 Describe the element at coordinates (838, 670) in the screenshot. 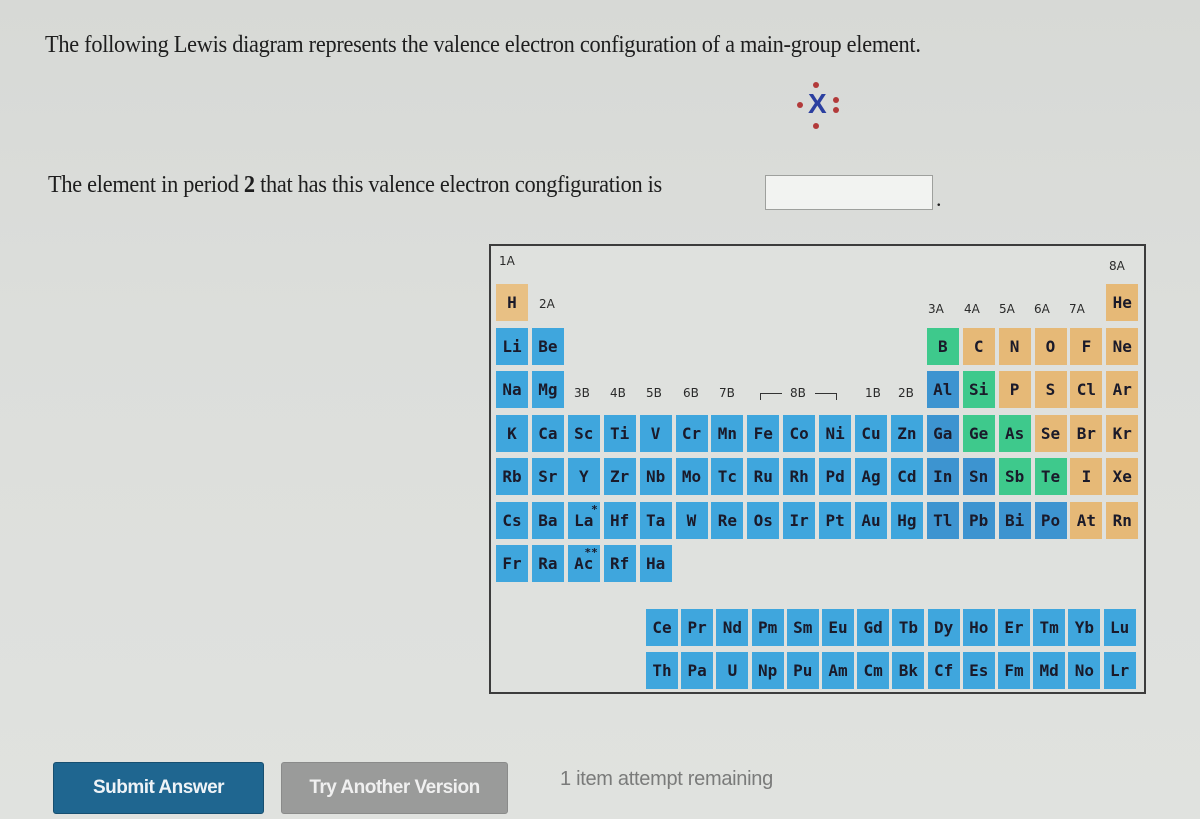

I see `actinide-am: Am` at that location.